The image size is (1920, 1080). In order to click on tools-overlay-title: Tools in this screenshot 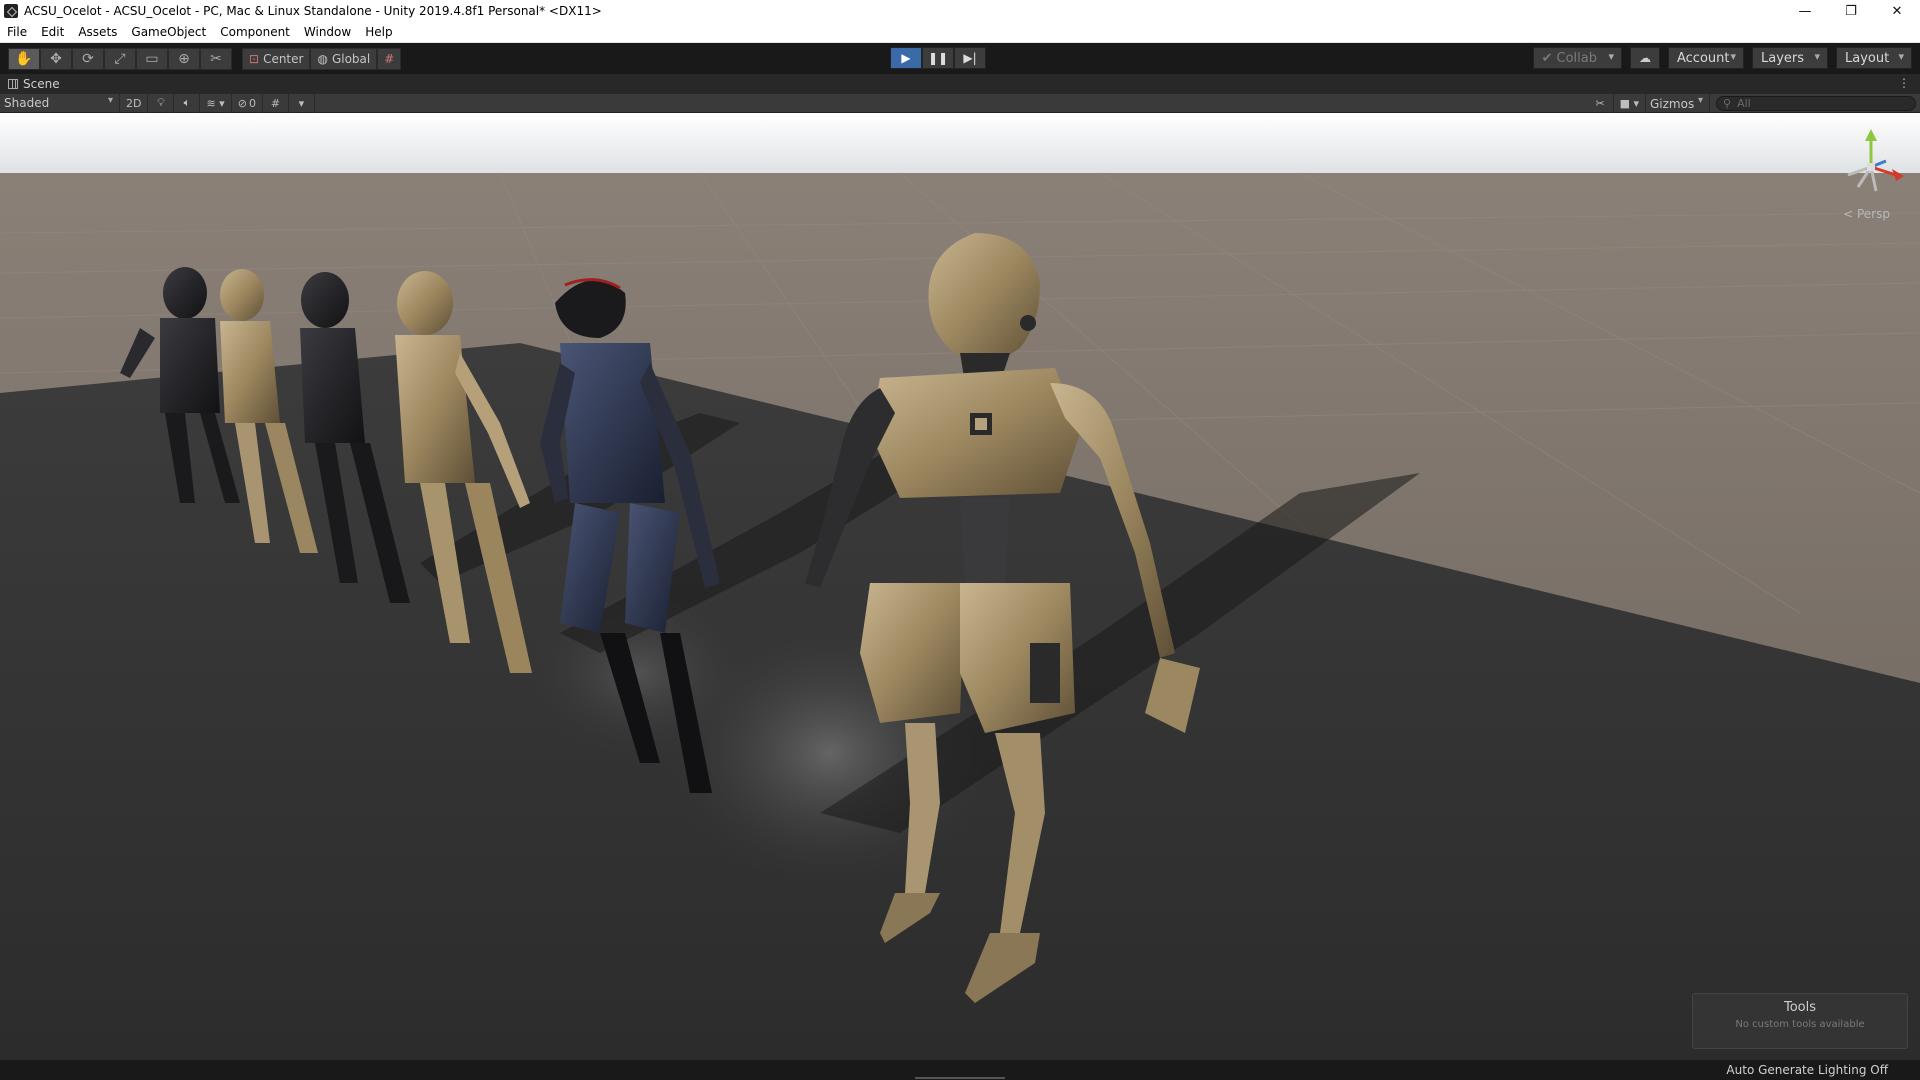, I will do `click(1800, 1007)`.